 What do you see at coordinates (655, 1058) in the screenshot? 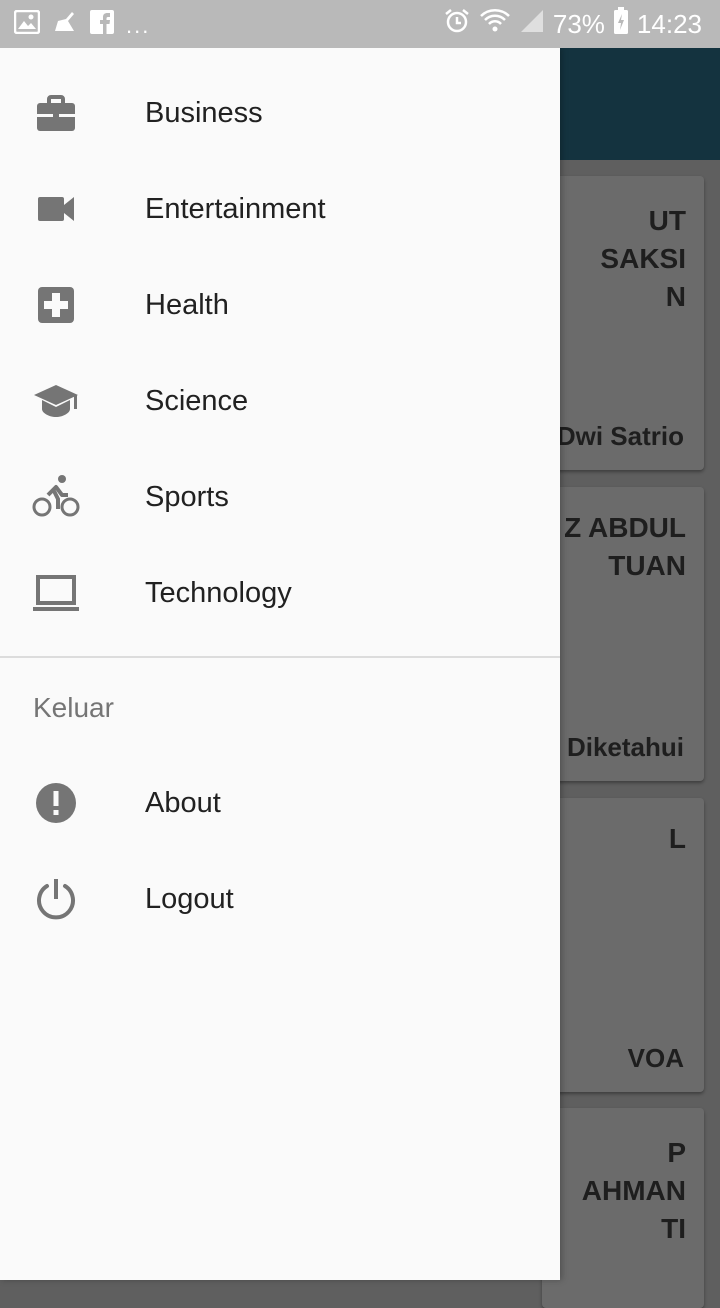
I see `news-card-source: VOA` at bounding box center [655, 1058].